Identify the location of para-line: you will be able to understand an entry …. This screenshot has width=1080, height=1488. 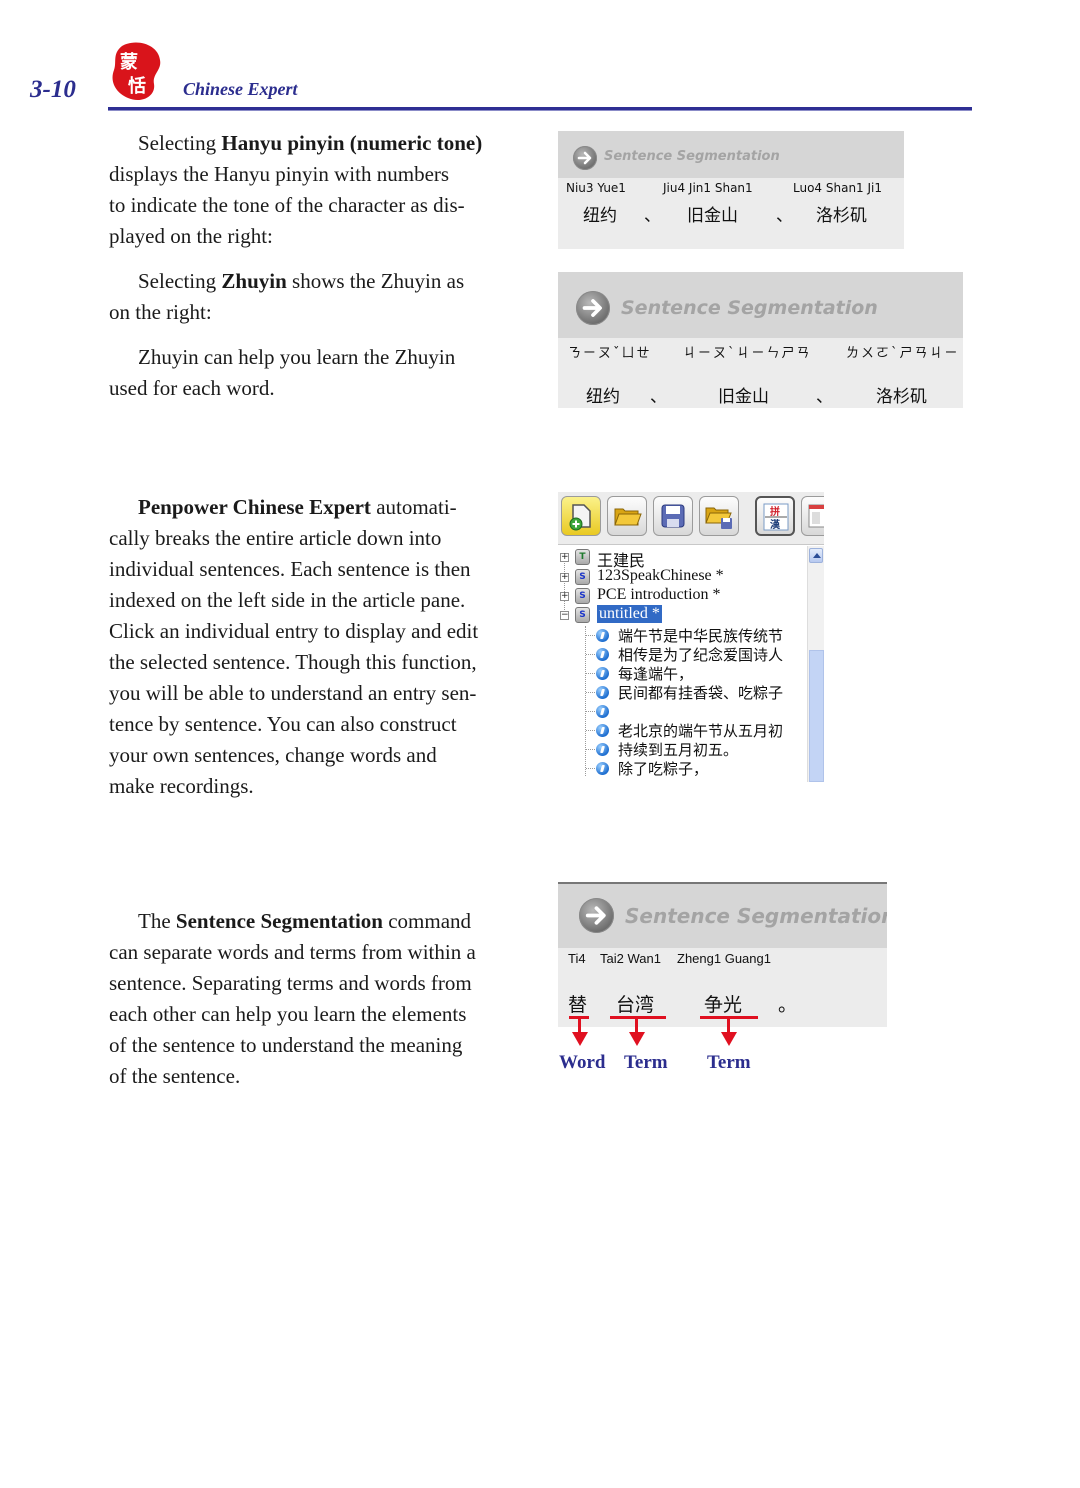
(293, 693).